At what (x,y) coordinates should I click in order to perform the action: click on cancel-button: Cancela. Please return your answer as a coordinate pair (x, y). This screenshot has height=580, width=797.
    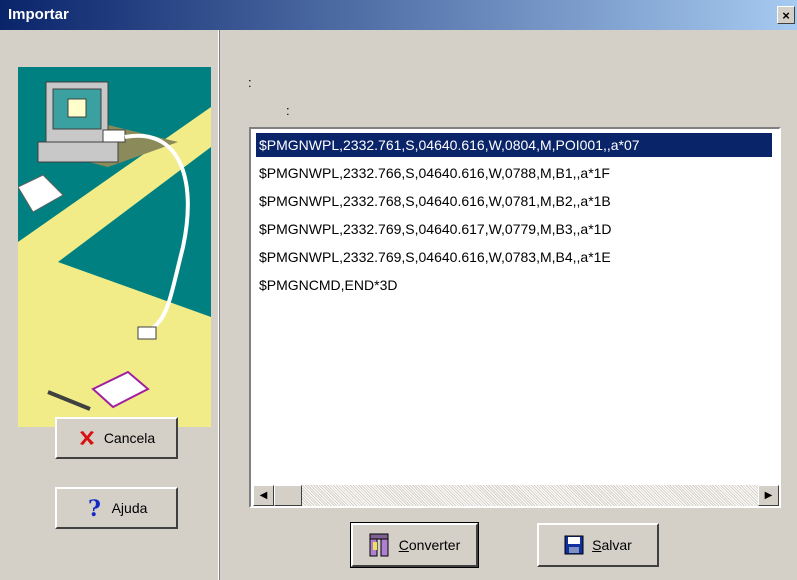
    Looking at the image, I should click on (116, 438).